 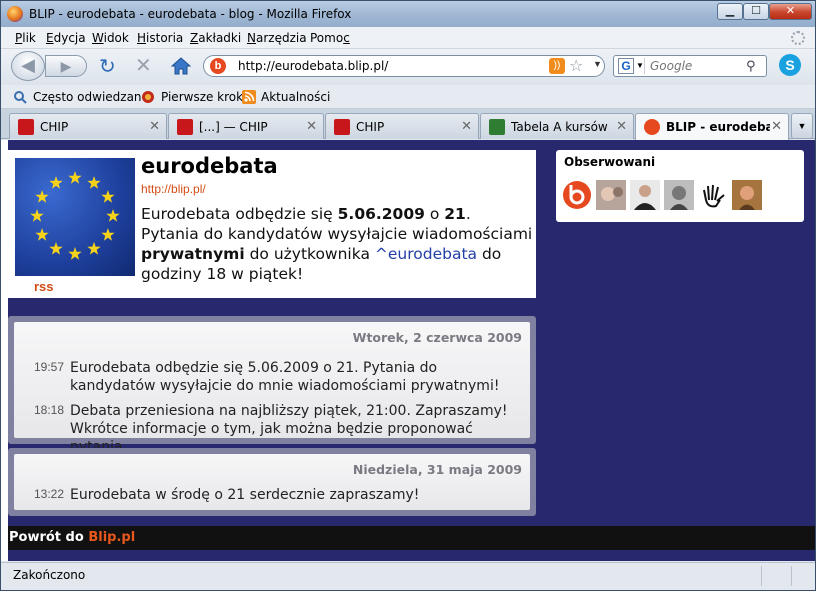 I want to click on home-button, so click(x=181, y=66).